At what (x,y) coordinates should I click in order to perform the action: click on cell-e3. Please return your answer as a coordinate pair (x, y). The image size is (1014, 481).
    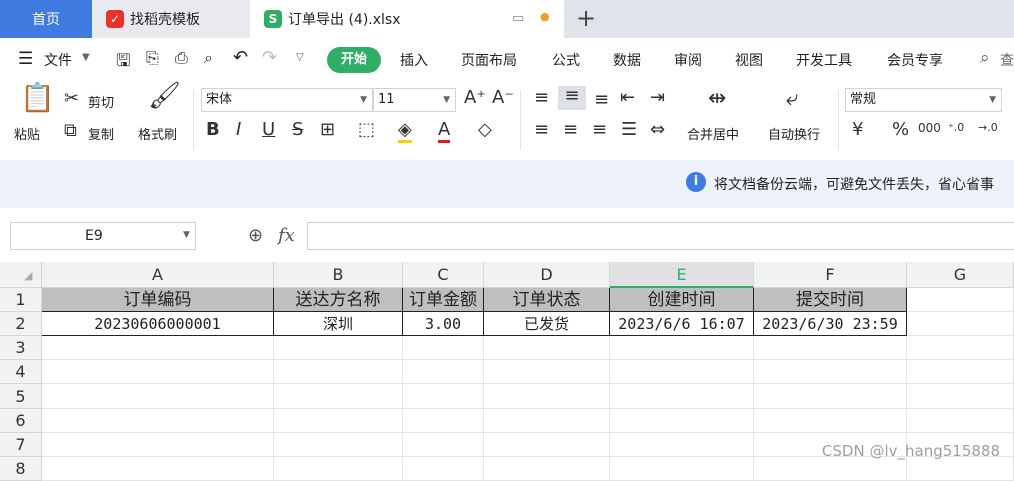
    Looking at the image, I should click on (682, 348).